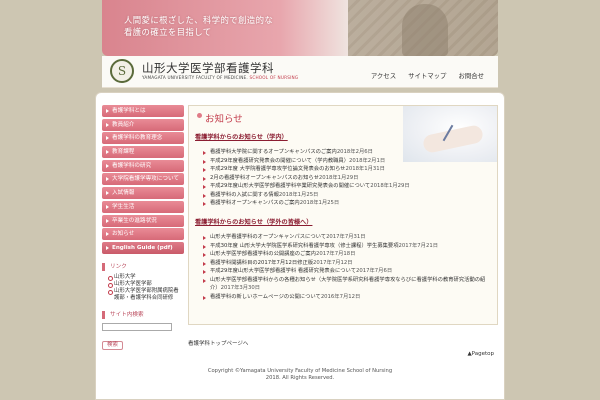  Describe the element at coordinates (241, 136) in the screenshot. I see `section-internal-title: 看護学科からのお知らせ（学内）` at that location.